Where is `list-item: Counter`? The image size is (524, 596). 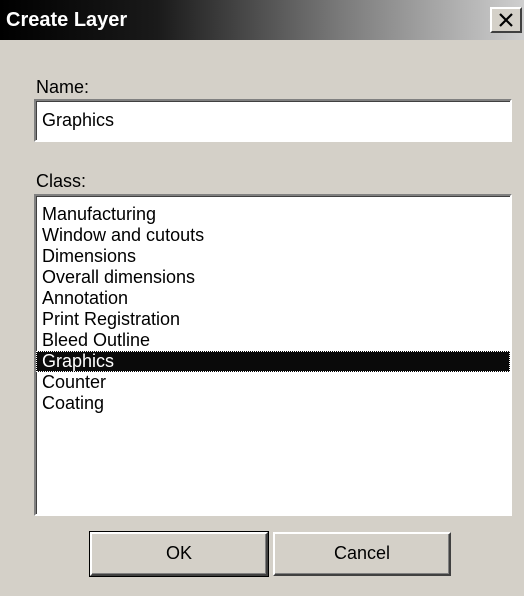
list-item: Counter is located at coordinates (273, 382).